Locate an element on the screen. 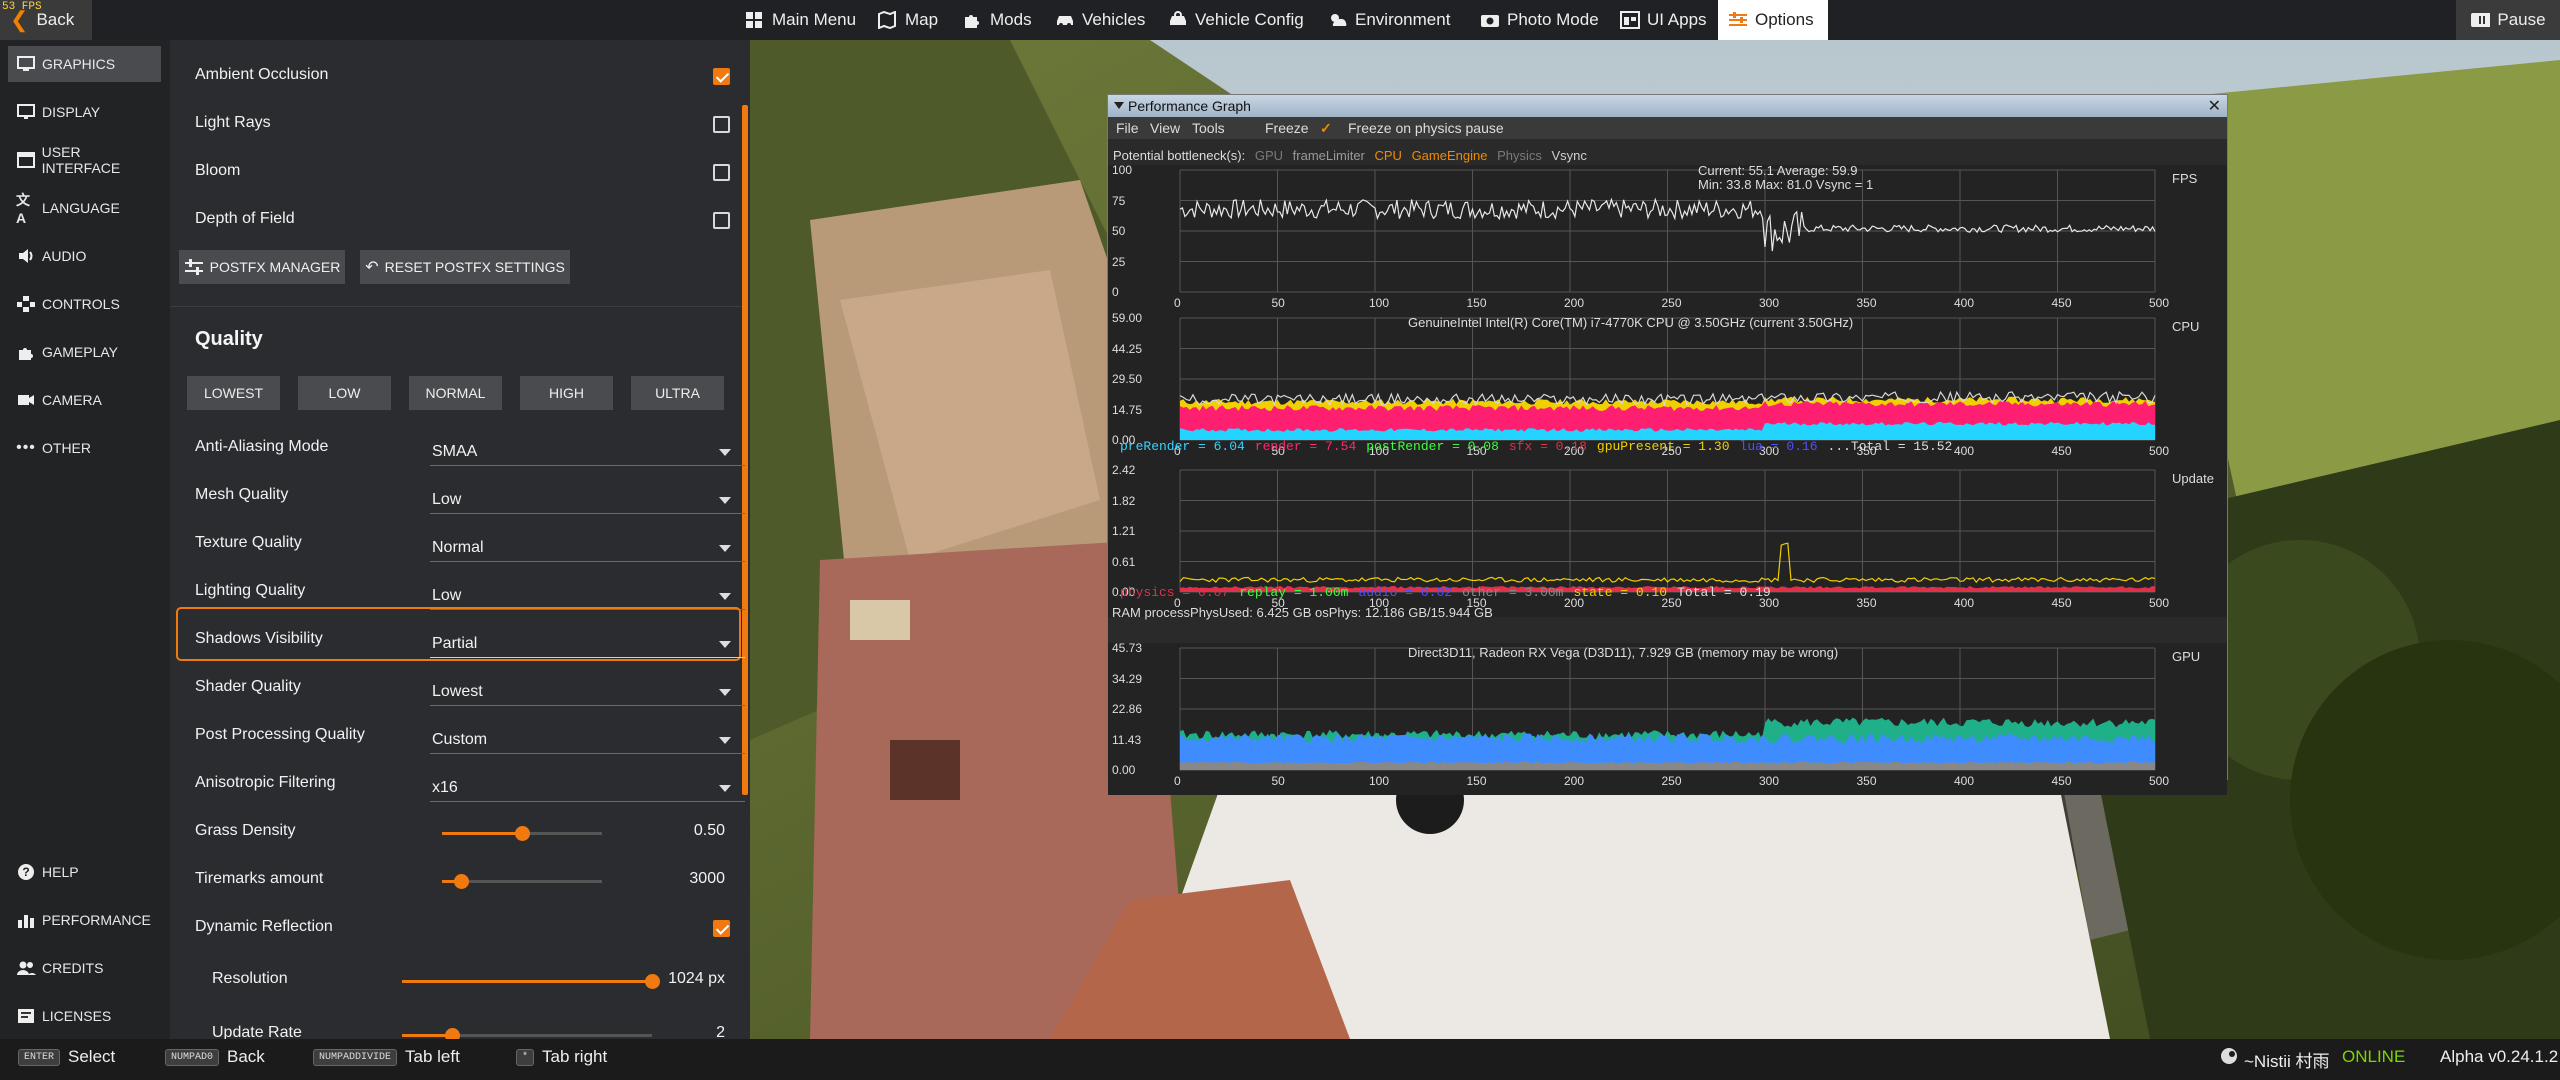 This screenshot has height=1080, width=2560. map-button: Map is located at coordinates (908, 20).